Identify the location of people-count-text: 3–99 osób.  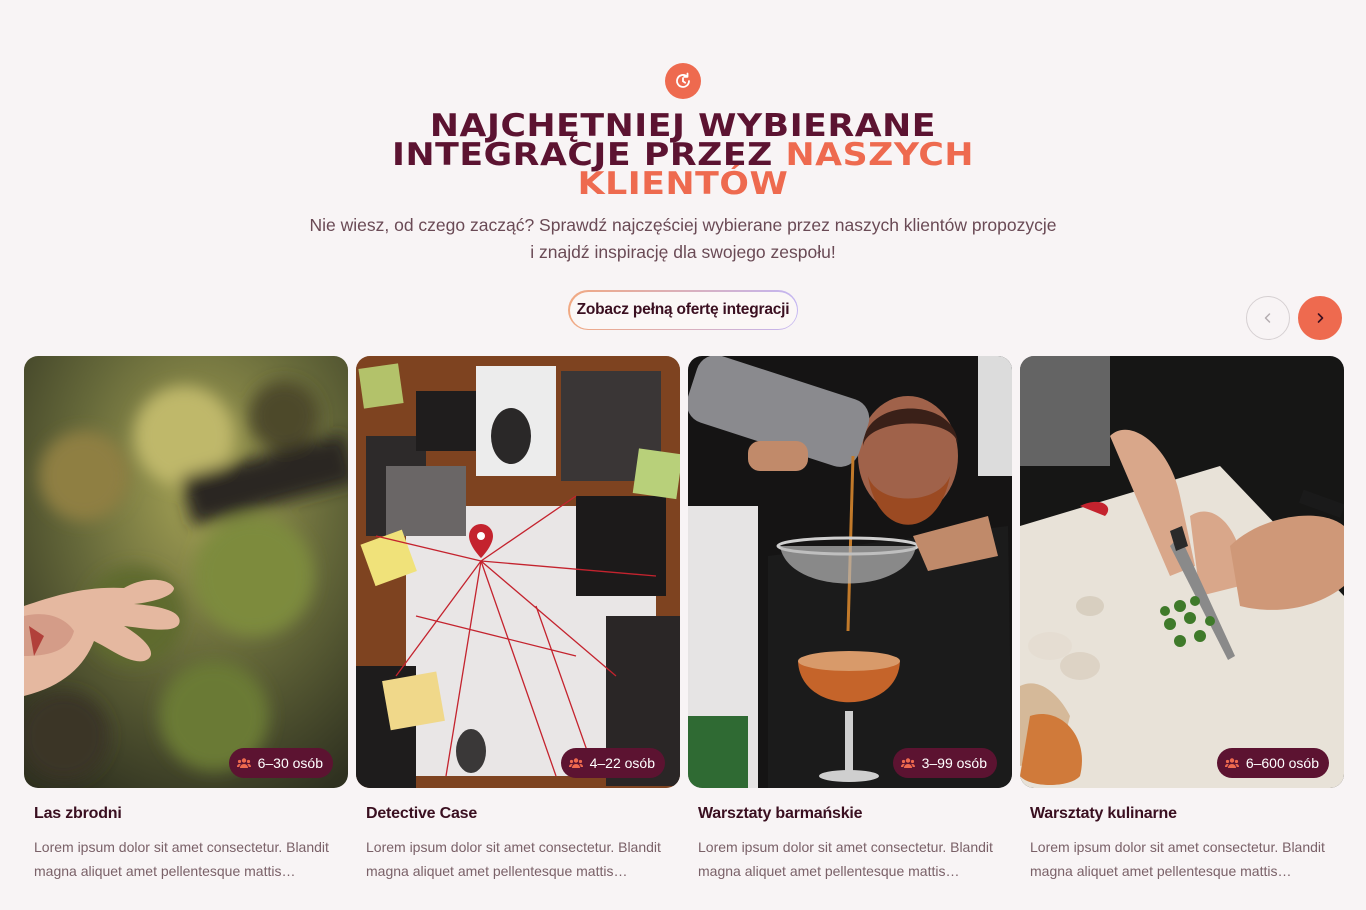
(954, 763).